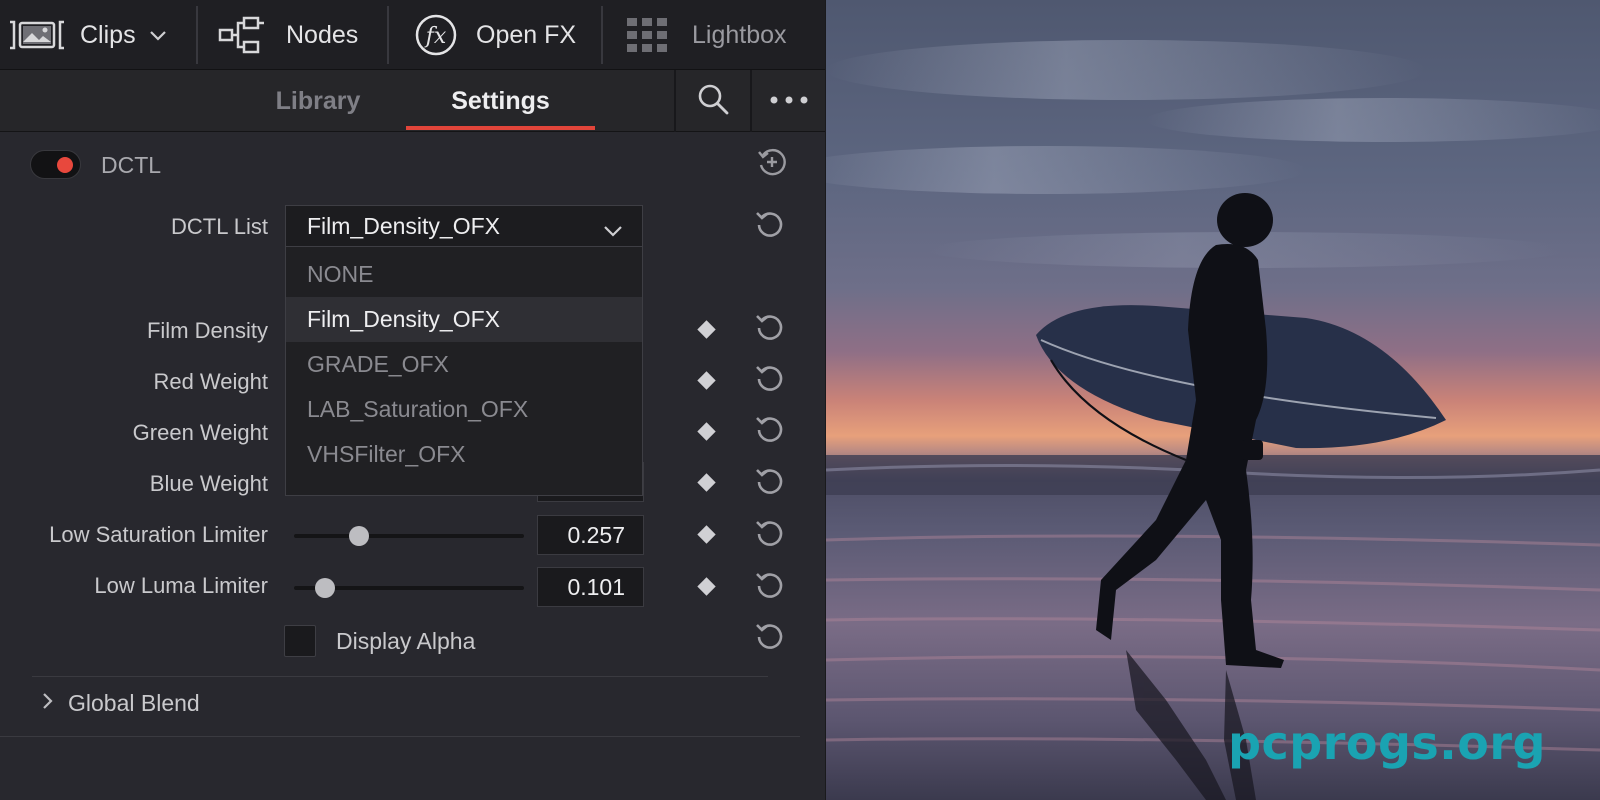 The image size is (1600, 800). What do you see at coordinates (464, 454) in the screenshot?
I see `dropdown-option-vhs-filter: VHSFilter_OFX` at bounding box center [464, 454].